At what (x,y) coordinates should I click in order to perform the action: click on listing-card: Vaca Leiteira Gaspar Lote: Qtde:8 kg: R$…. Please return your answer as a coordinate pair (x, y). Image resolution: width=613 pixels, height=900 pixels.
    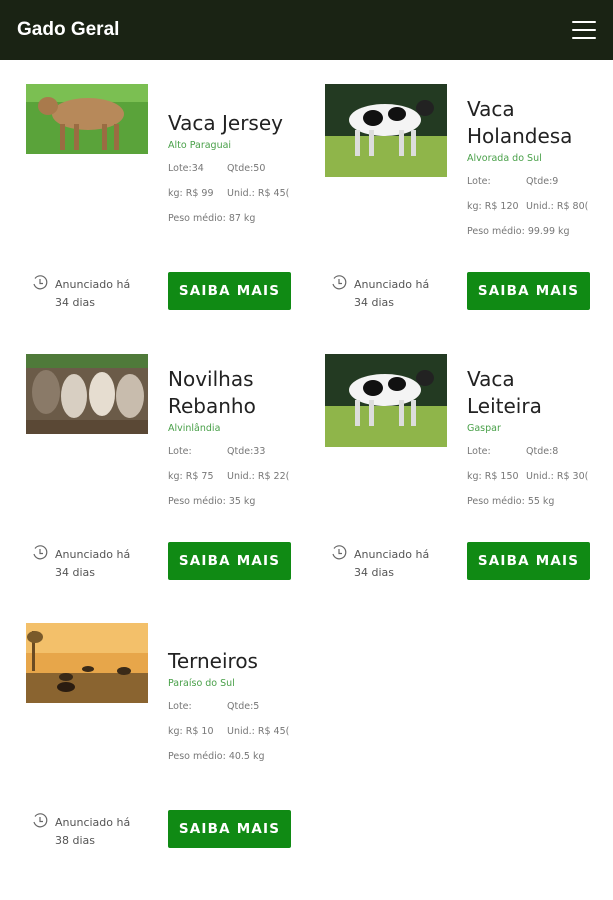
    Looking at the image, I should click on (465, 467).